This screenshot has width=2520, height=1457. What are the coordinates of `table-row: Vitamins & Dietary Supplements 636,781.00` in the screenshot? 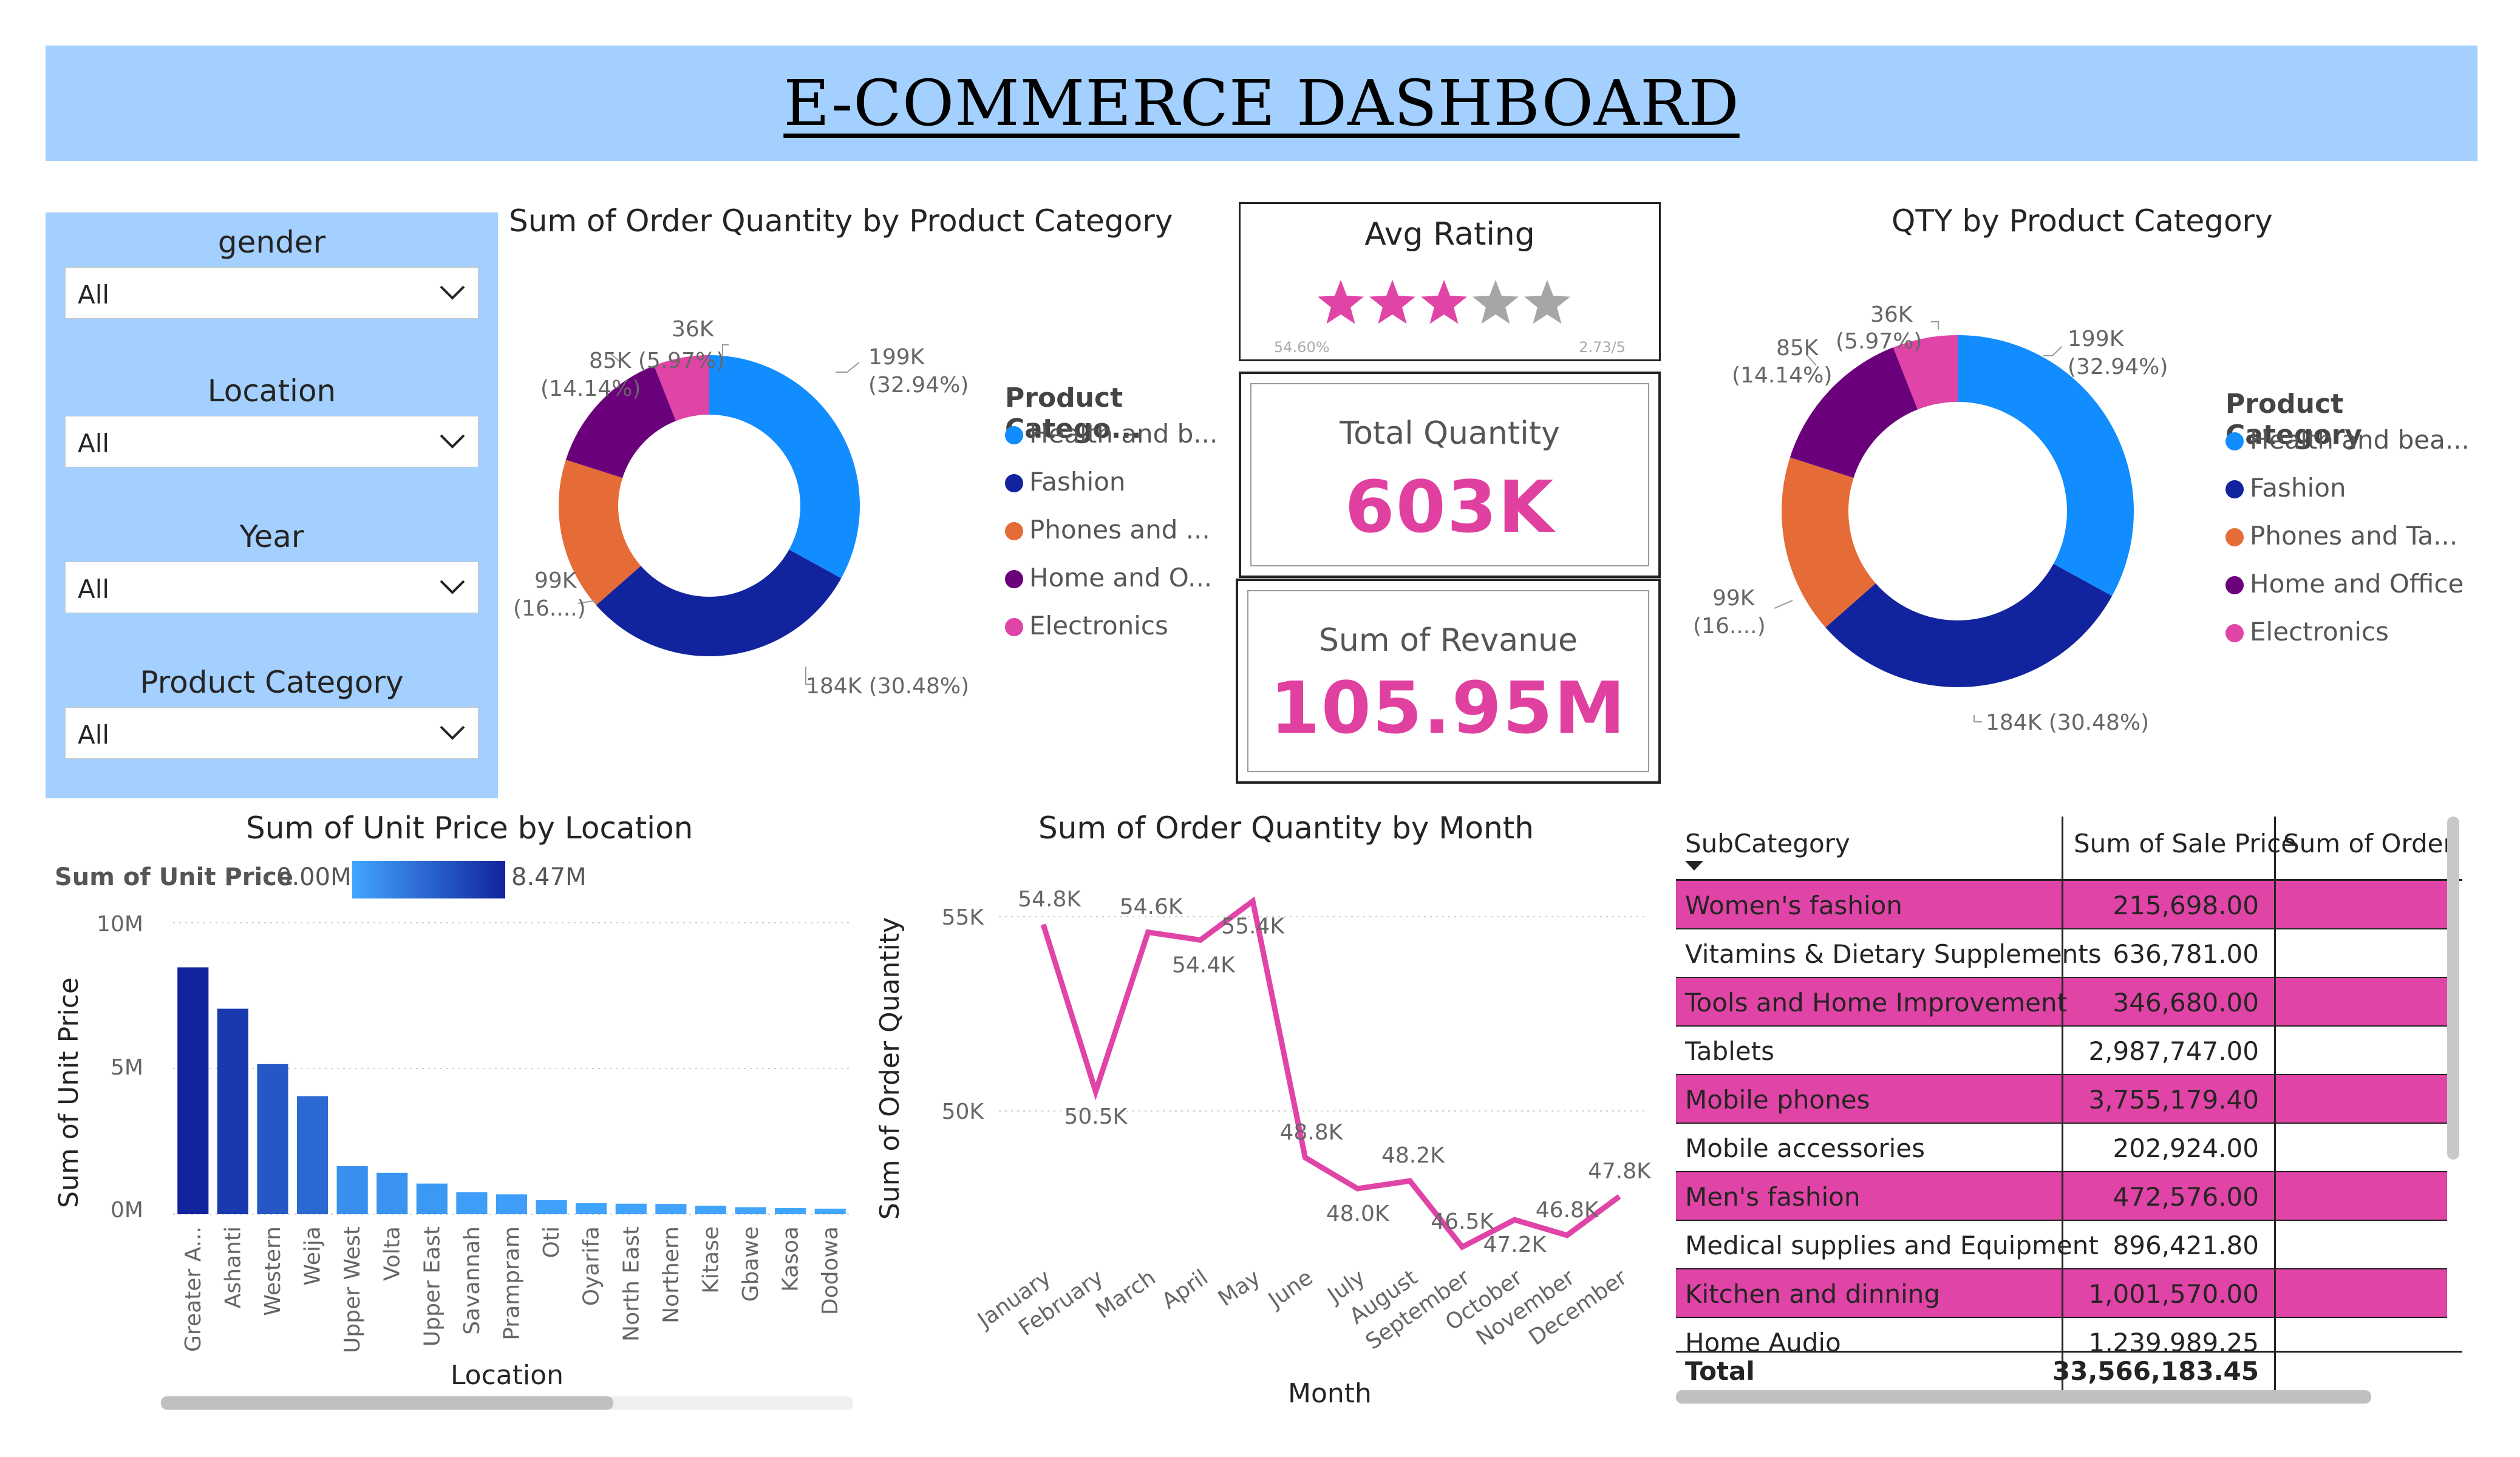 It's located at (2061, 953).